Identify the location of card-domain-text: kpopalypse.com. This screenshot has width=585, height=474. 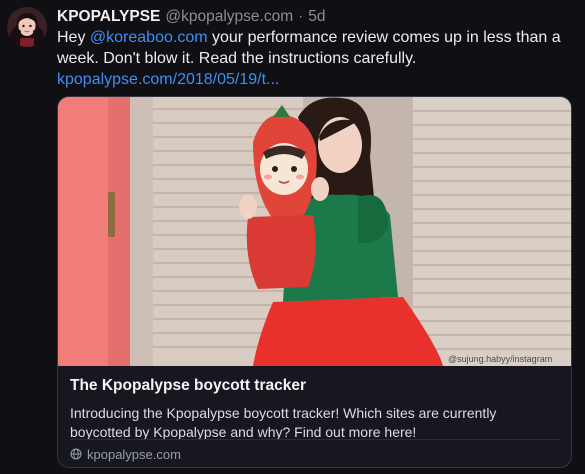
(134, 454).